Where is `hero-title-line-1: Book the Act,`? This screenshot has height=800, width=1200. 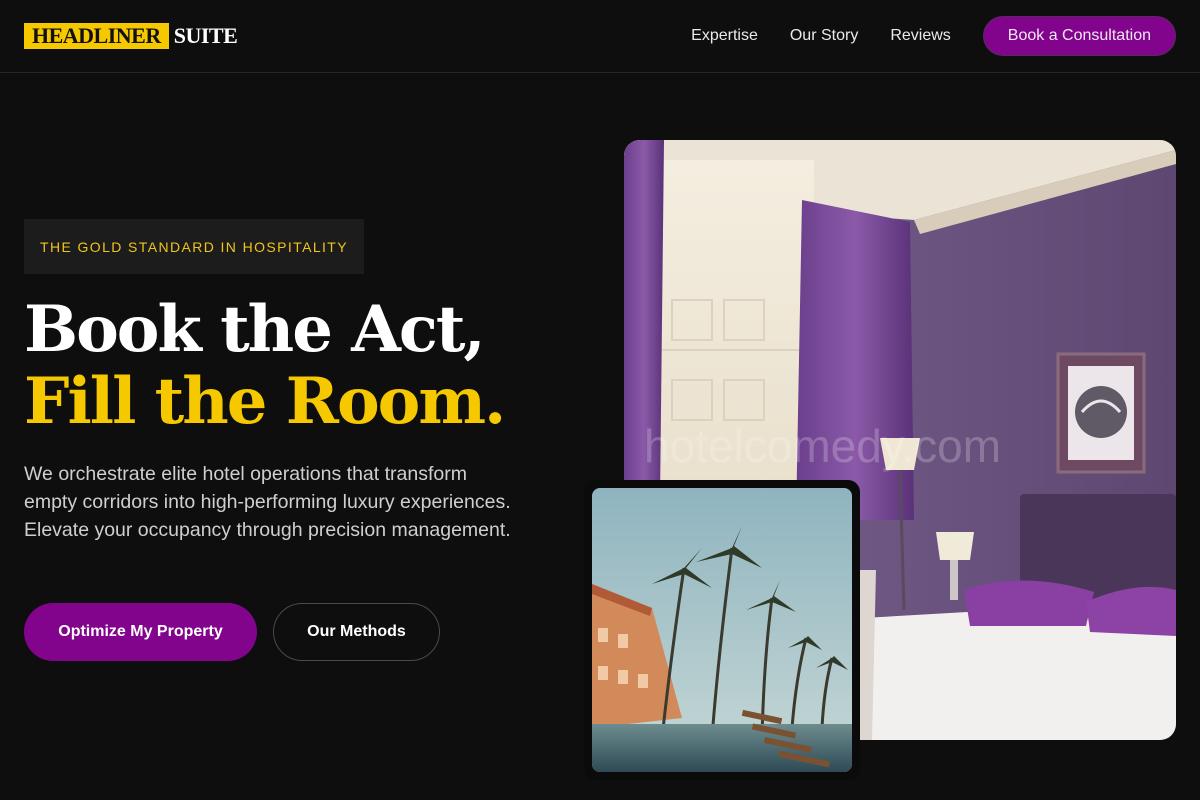 hero-title-line-1: Book the Act, is located at coordinates (255, 329).